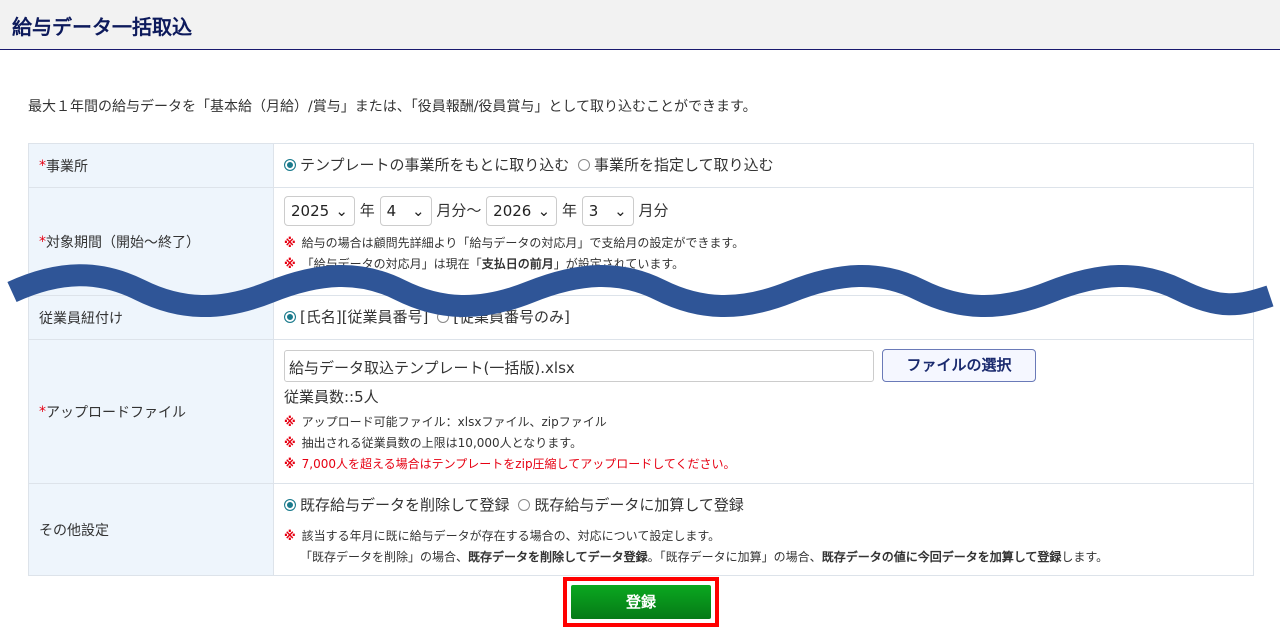 This screenshot has height=636, width=1280. What do you see at coordinates (579, 365) in the screenshot?
I see `file-name-input: 給与データ取込テンプレート(一括版).xlsx` at bounding box center [579, 365].